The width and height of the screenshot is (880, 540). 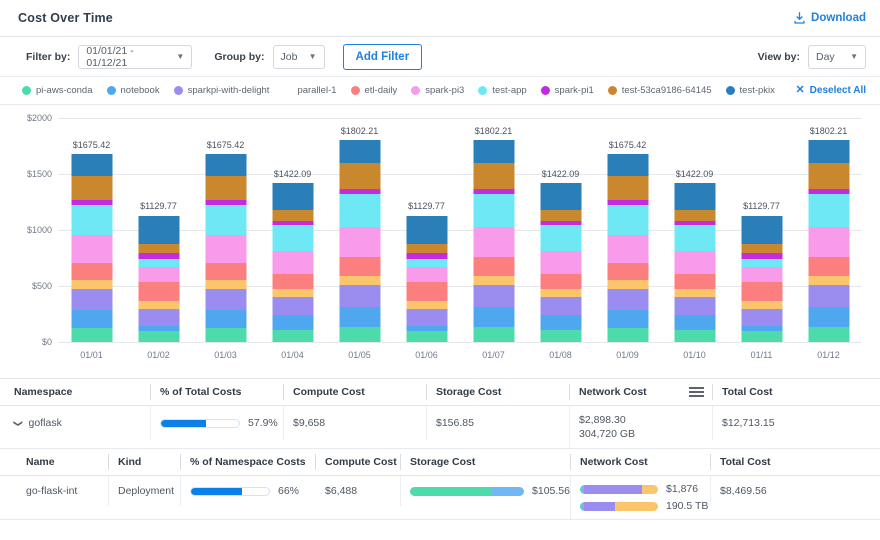 What do you see at coordinates (298, 56) in the screenshot?
I see `group-by-select: Job ▼` at bounding box center [298, 56].